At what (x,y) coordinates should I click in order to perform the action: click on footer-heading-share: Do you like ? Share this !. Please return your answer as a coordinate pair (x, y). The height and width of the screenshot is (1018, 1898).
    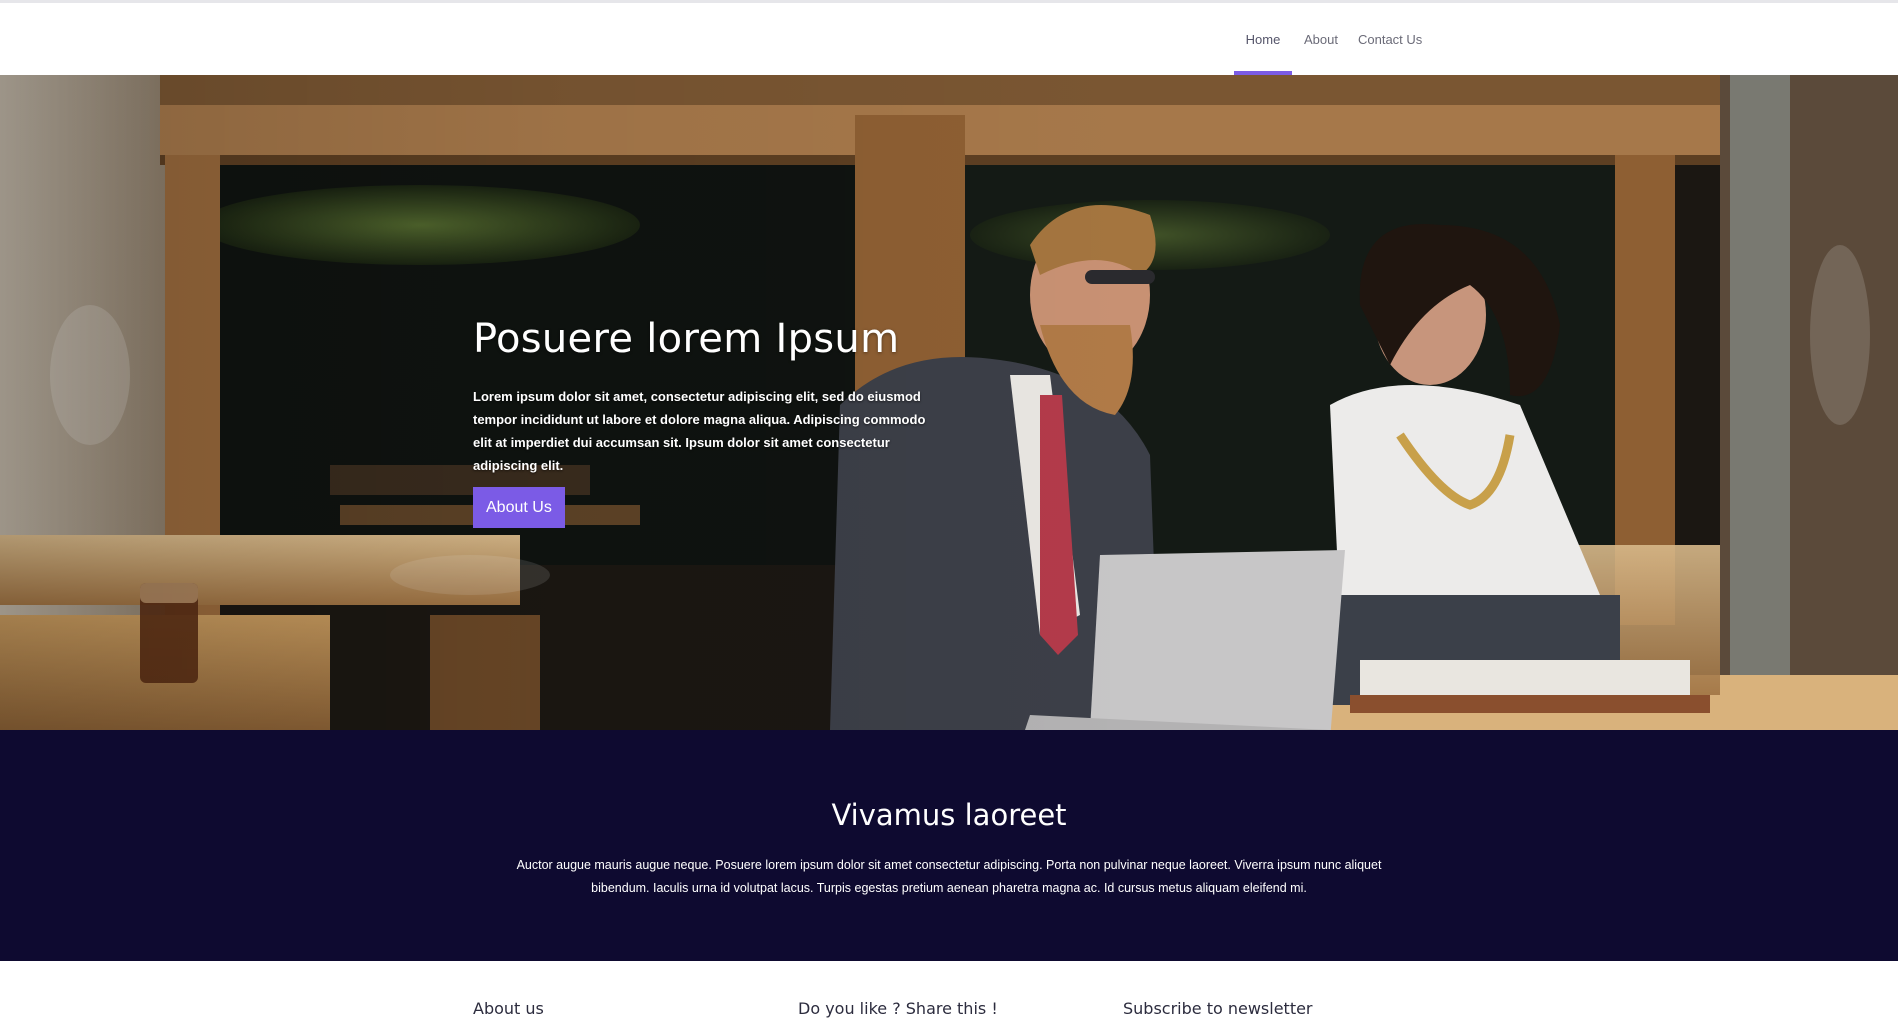
    Looking at the image, I should click on (898, 1008).